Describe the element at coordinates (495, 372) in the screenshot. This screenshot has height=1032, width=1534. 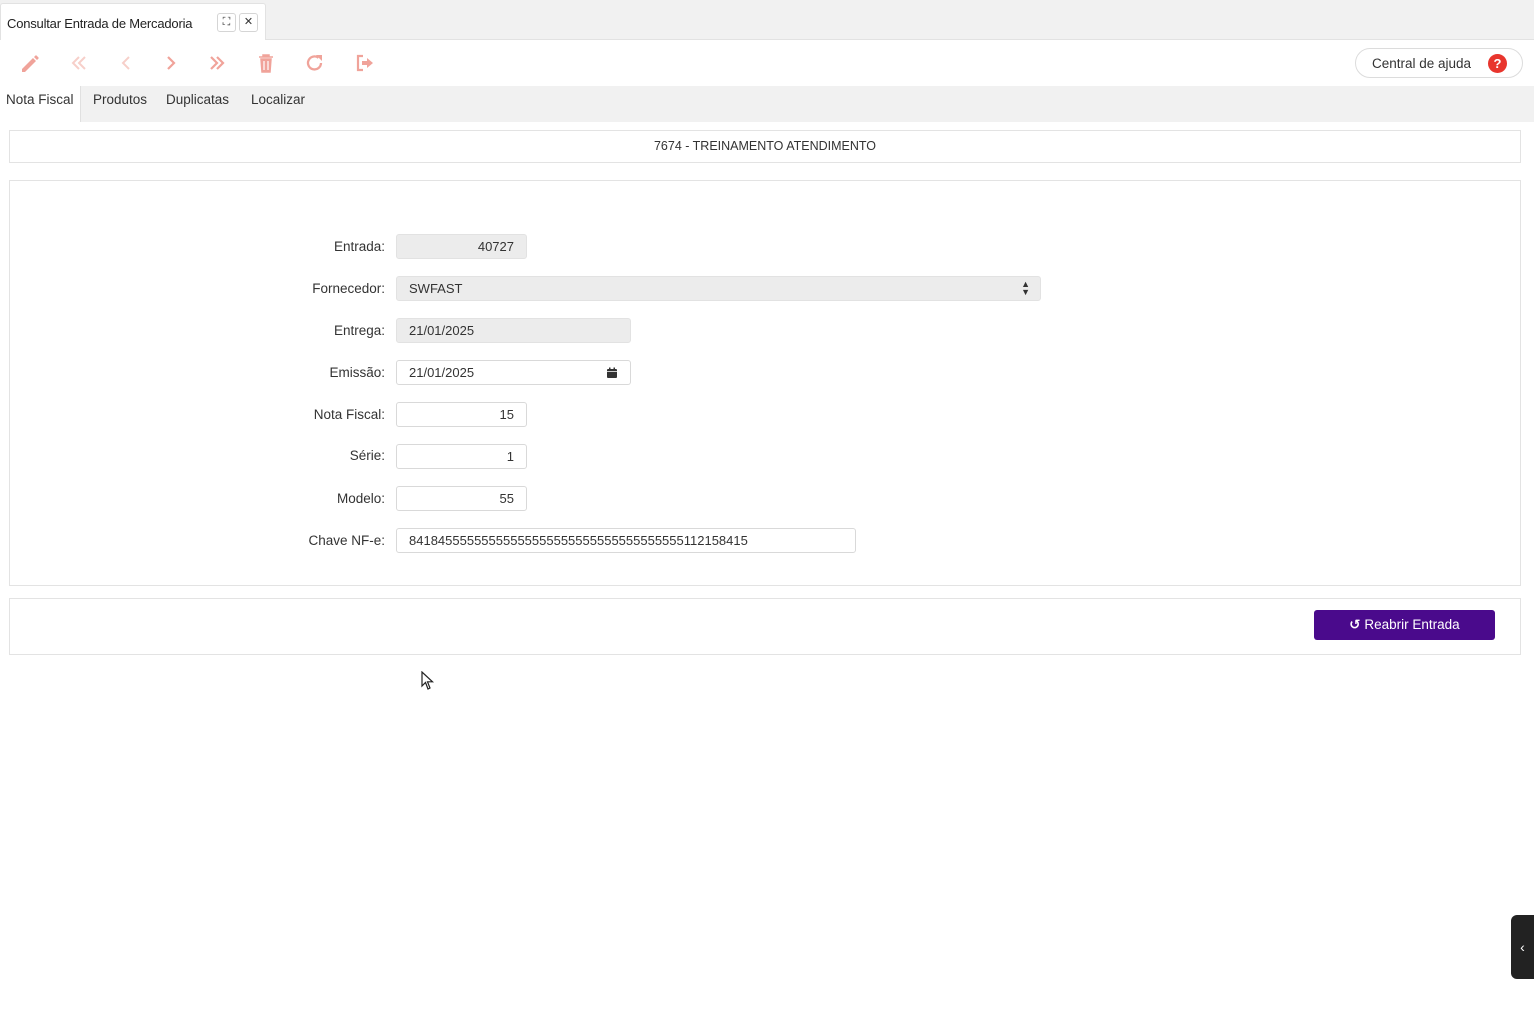
I see `emissao-field: 21/01/2025` at that location.